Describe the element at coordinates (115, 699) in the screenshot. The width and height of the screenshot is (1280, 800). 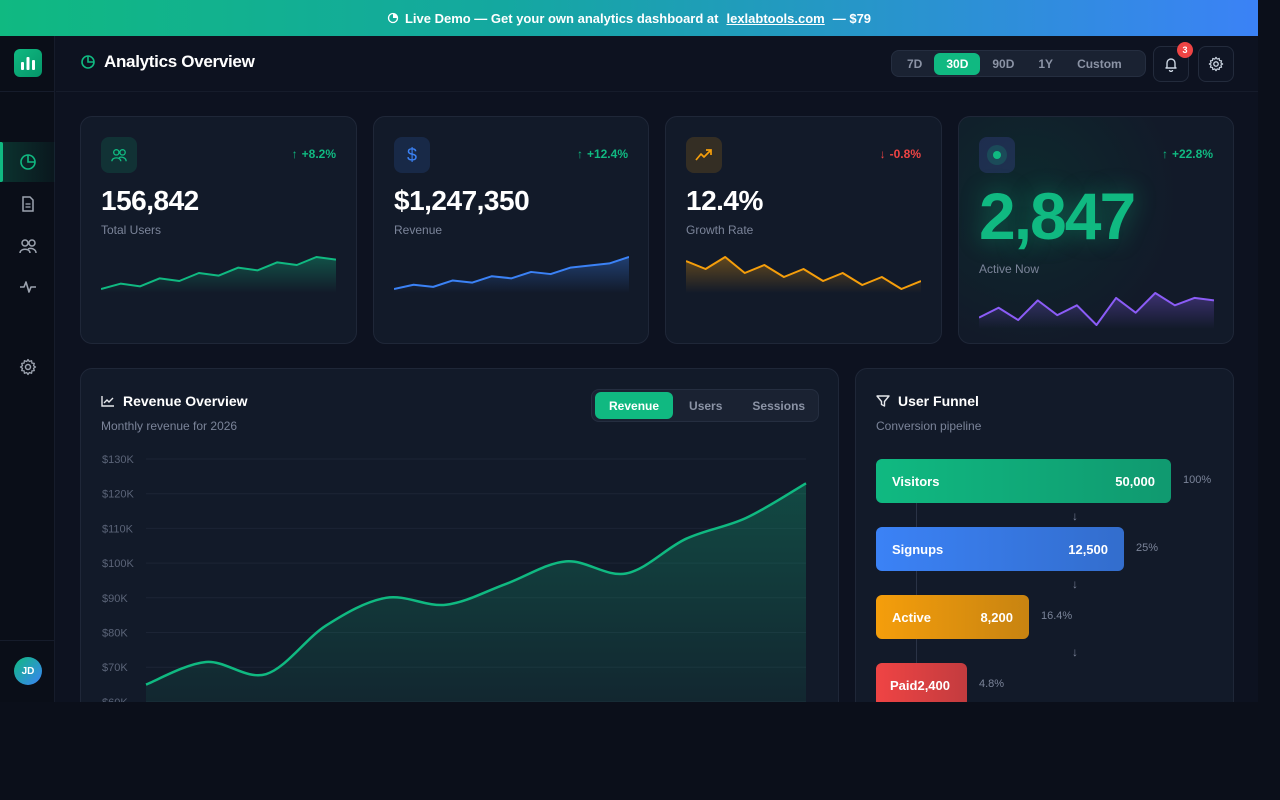
I see `y-tick-label: $60K` at that location.